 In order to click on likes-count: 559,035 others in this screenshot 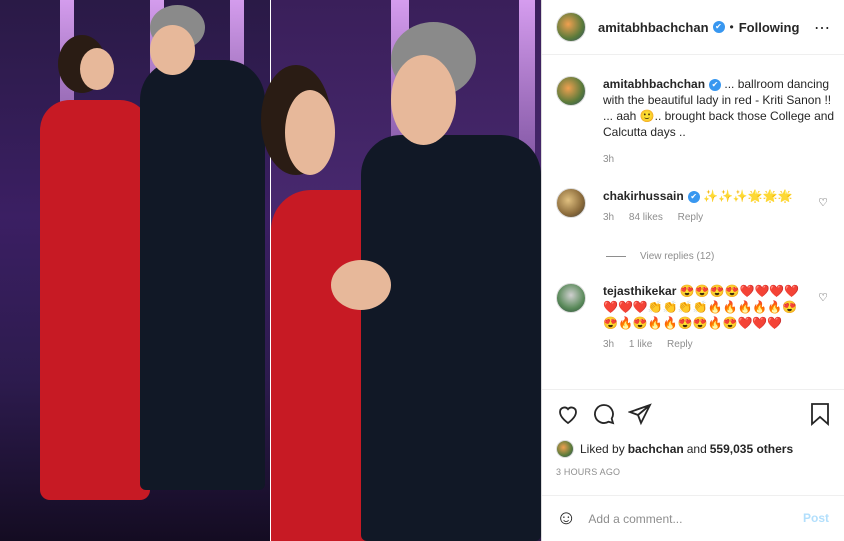, I will do `click(751, 449)`.